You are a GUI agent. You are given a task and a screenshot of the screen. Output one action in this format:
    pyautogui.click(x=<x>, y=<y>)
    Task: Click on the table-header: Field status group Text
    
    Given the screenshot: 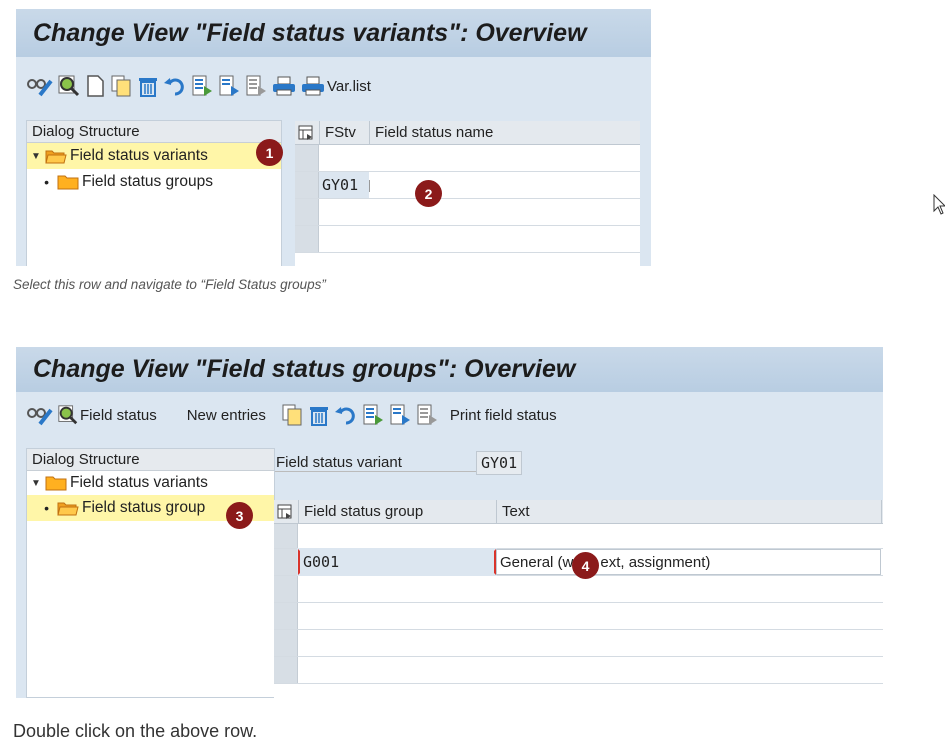 What is the action you would take?
    pyautogui.click(x=578, y=512)
    